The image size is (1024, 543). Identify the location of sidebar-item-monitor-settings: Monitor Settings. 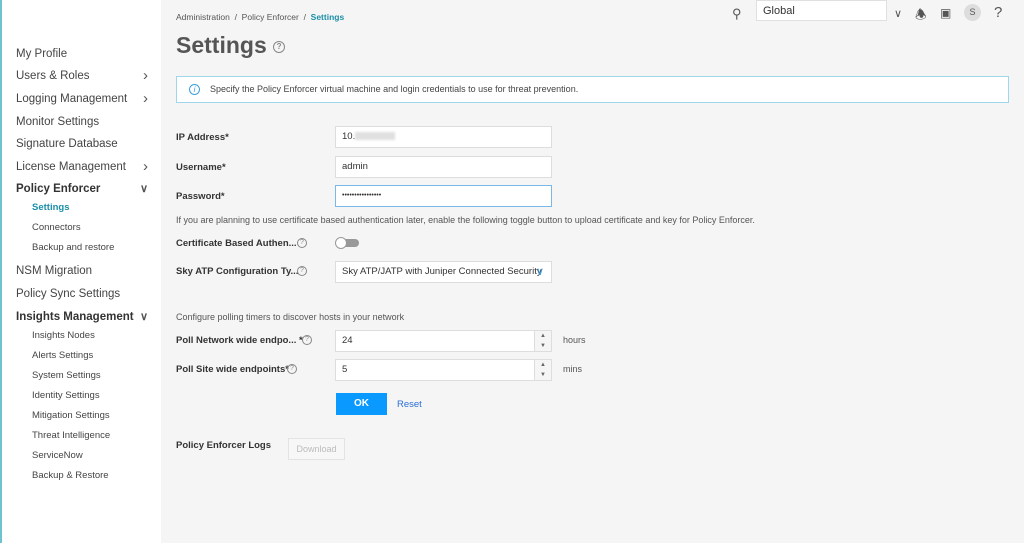
(86, 122).